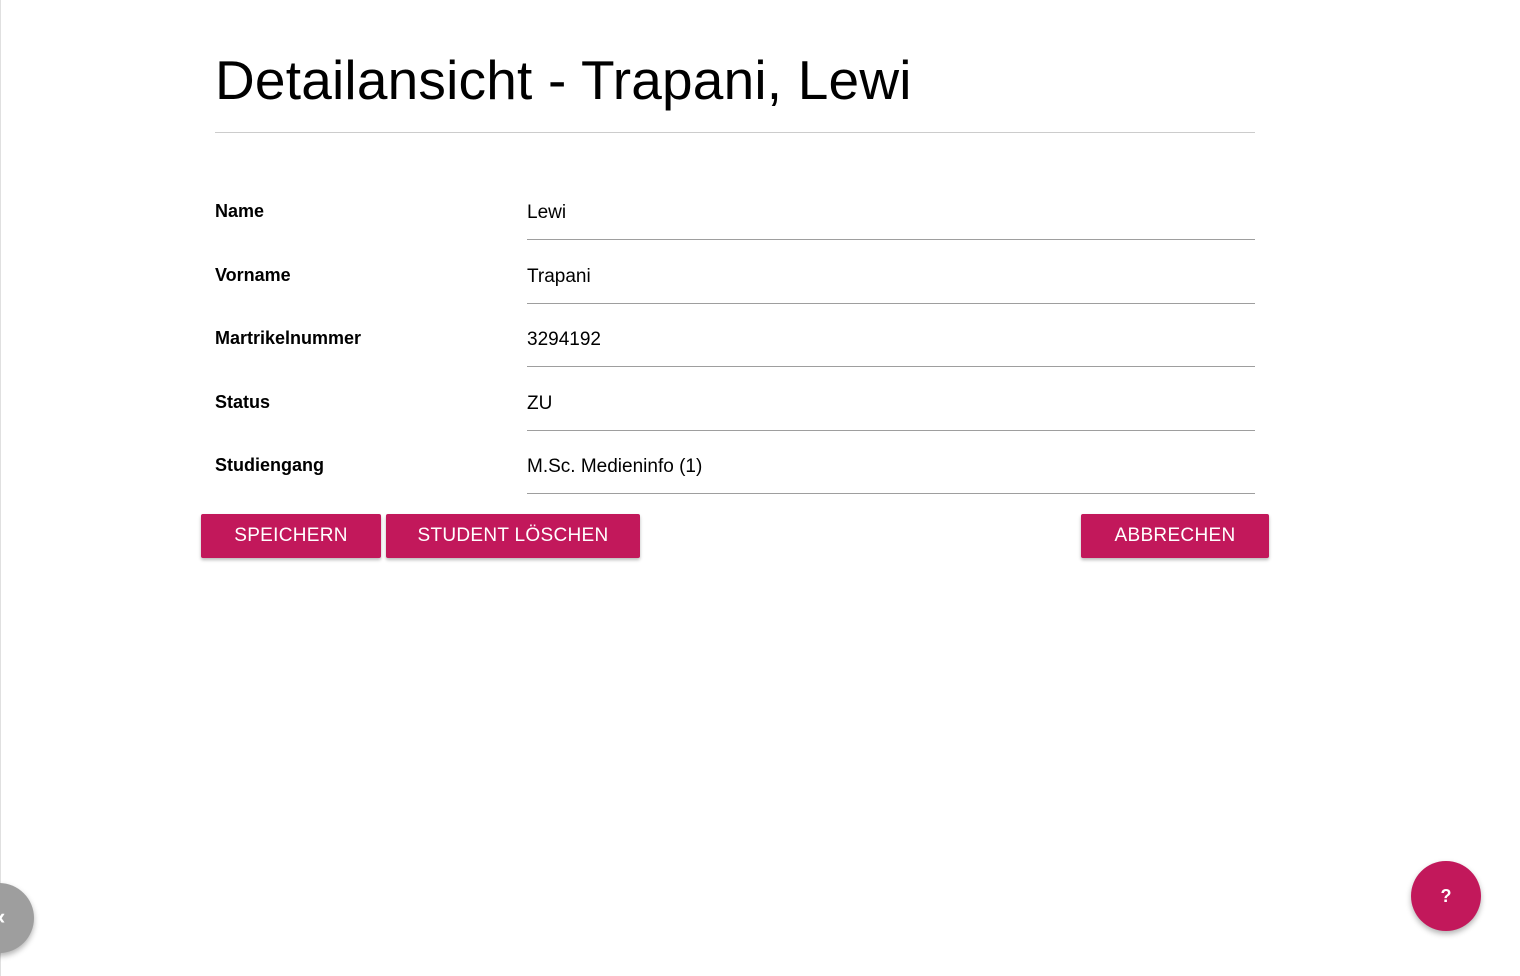 The height and width of the screenshot is (976, 1520). I want to click on matrikelnummer-label: Martrikelnummer, so click(288, 338).